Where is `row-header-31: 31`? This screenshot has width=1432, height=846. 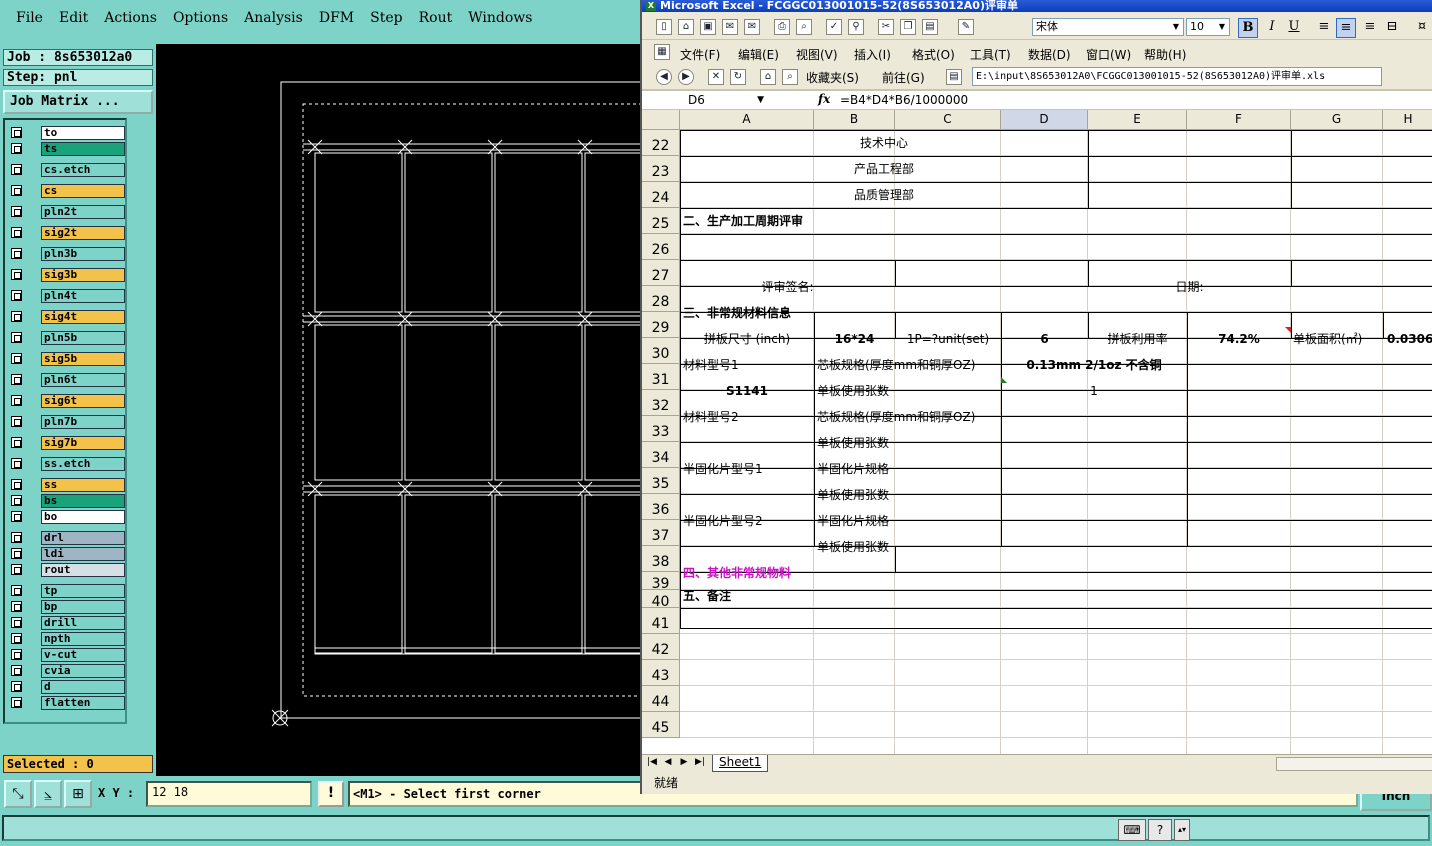 row-header-31: 31 is located at coordinates (661, 377).